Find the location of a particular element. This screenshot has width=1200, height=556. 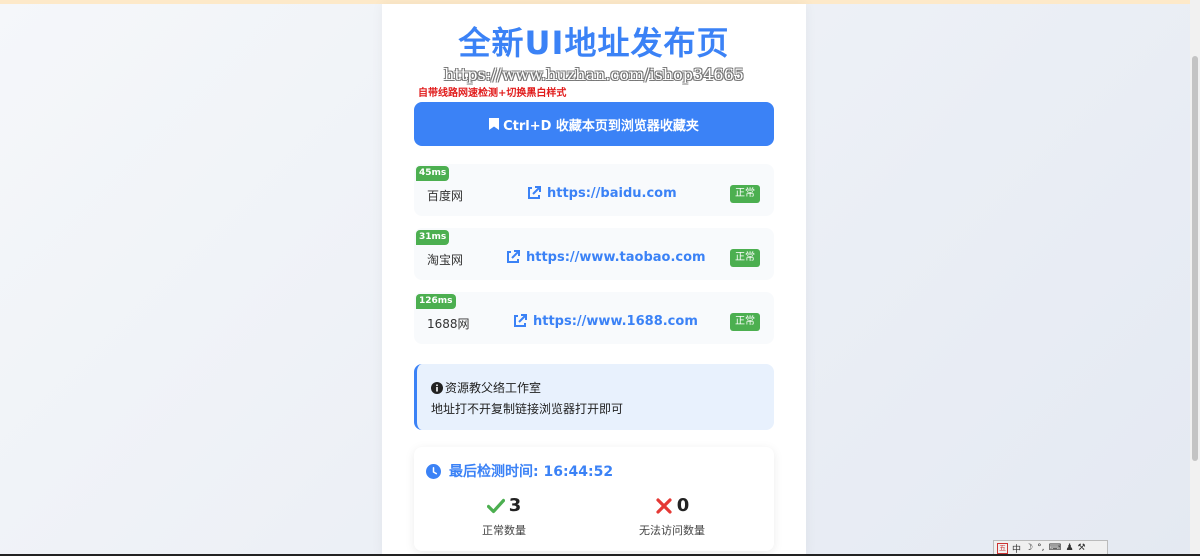

check-icon is located at coordinates (495, 505).